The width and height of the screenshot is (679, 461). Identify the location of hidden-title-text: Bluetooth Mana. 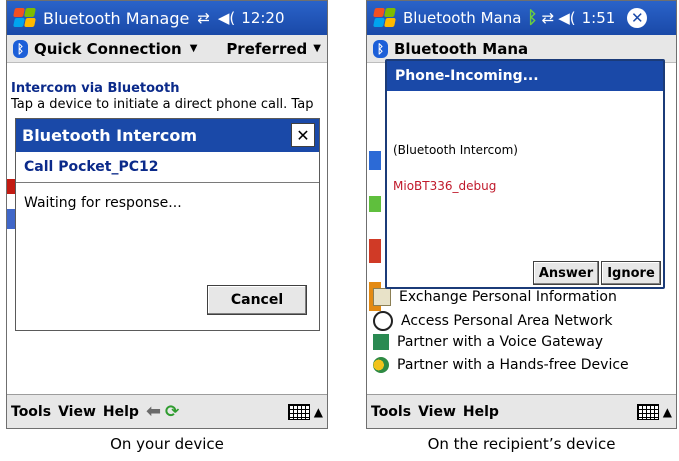
(461, 48).